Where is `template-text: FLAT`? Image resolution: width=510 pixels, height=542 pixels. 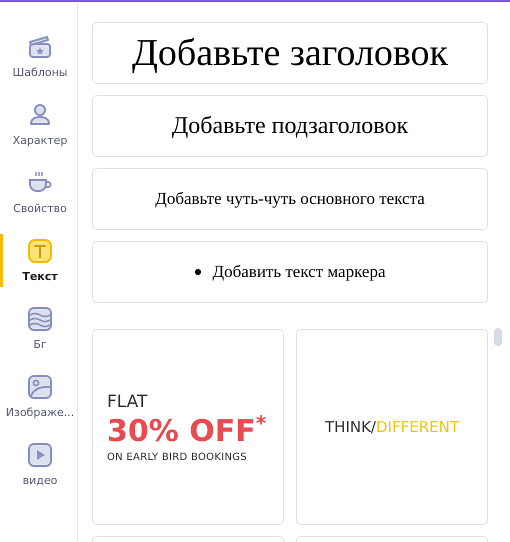
template-text: FLAT is located at coordinates (127, 402).